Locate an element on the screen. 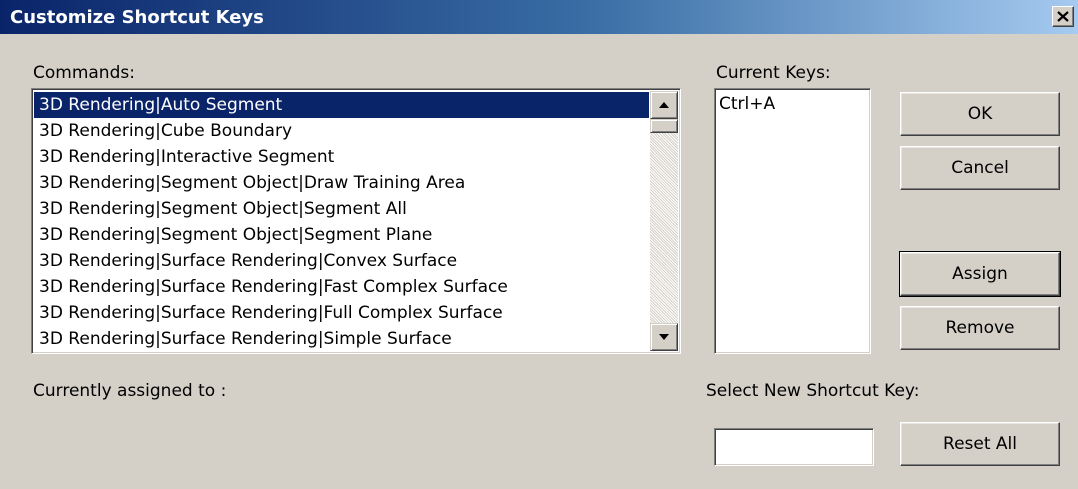 The width and height of the screenshot is (1078, 489). cancel-button-label: Cancel is located at coordinates (980, 168).